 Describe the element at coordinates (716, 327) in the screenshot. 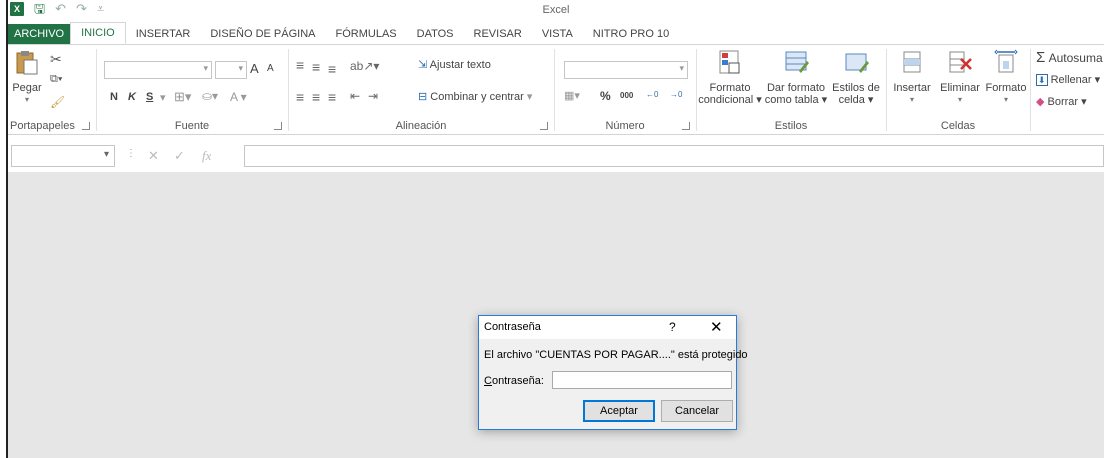

I see `close-icon: ✕` at that location.